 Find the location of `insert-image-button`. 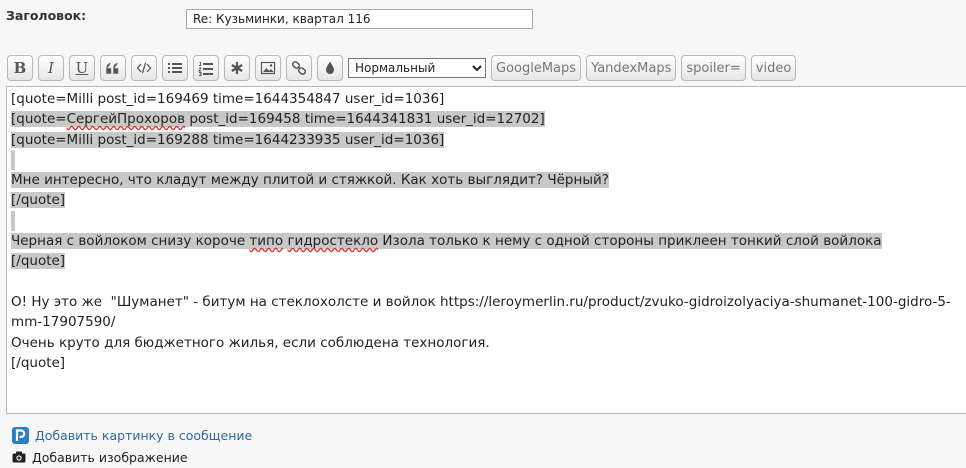

insert-image-button is located at coordinates (268, 68).